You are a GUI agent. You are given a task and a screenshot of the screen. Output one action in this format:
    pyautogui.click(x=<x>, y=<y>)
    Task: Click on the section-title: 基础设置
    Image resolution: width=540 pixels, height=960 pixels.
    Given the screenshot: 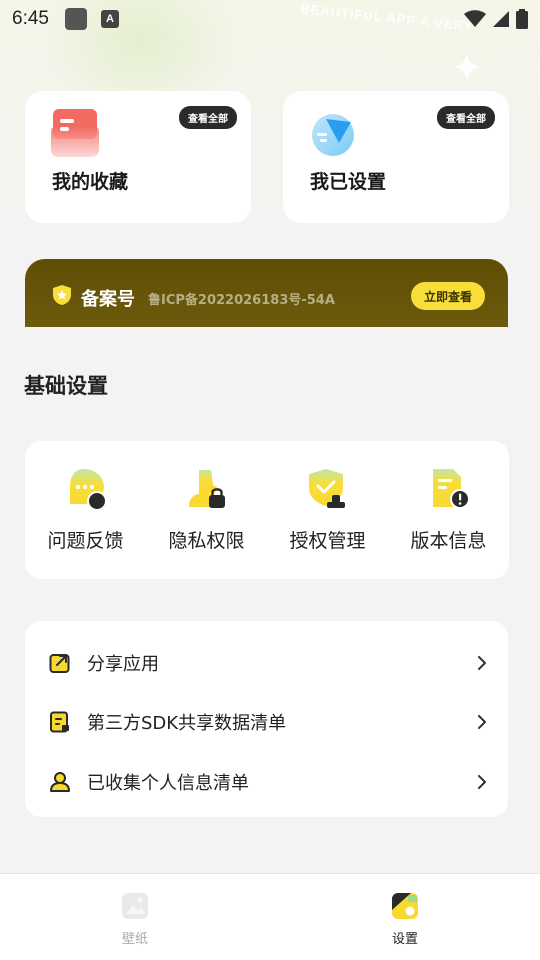 What is the action you would take?
    pyautogui.click(x=66, y=386)
    